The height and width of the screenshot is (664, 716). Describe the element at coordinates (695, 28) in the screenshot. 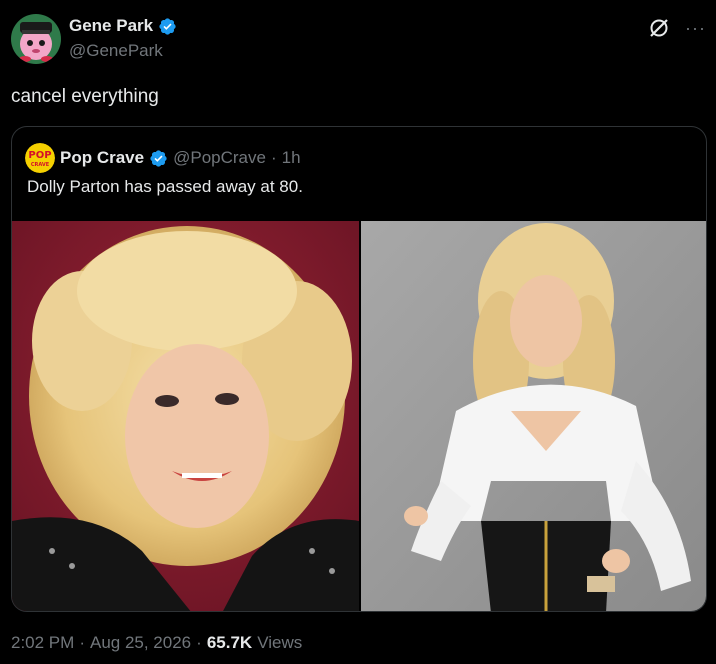

I see `more-options-icon: ···` at that location.